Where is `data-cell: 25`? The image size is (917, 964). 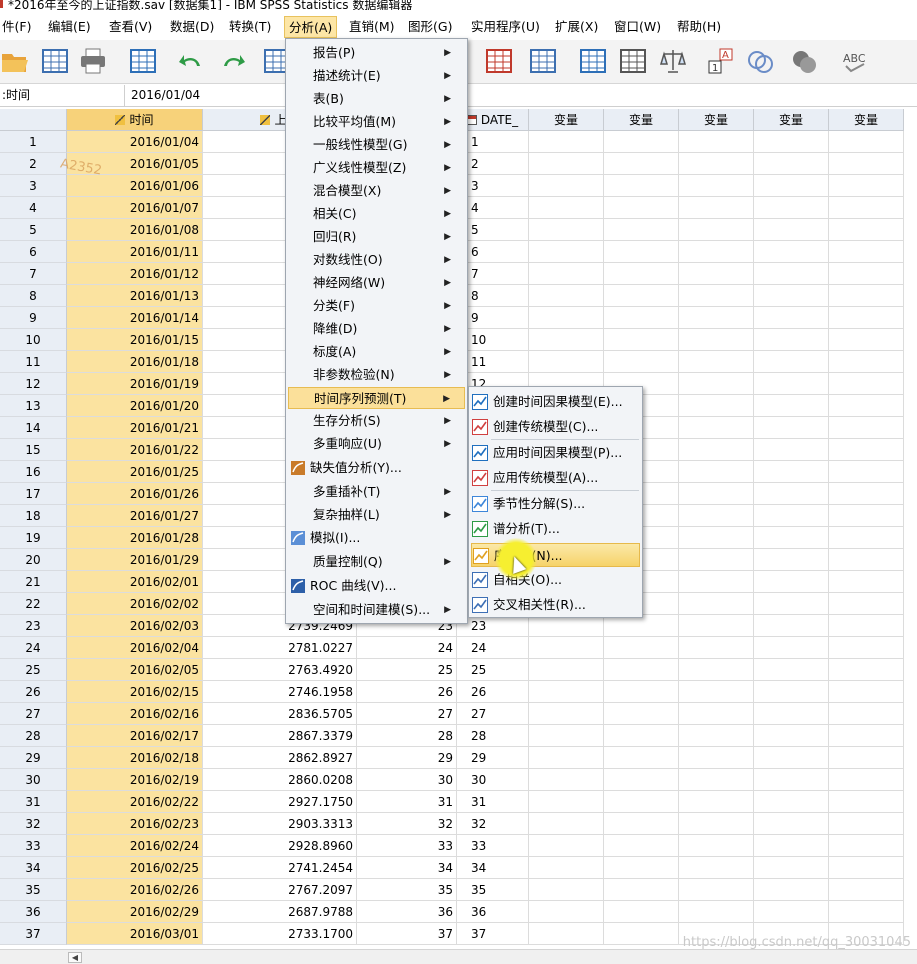 data-cell: 25 is located at coordinates (407, 670).